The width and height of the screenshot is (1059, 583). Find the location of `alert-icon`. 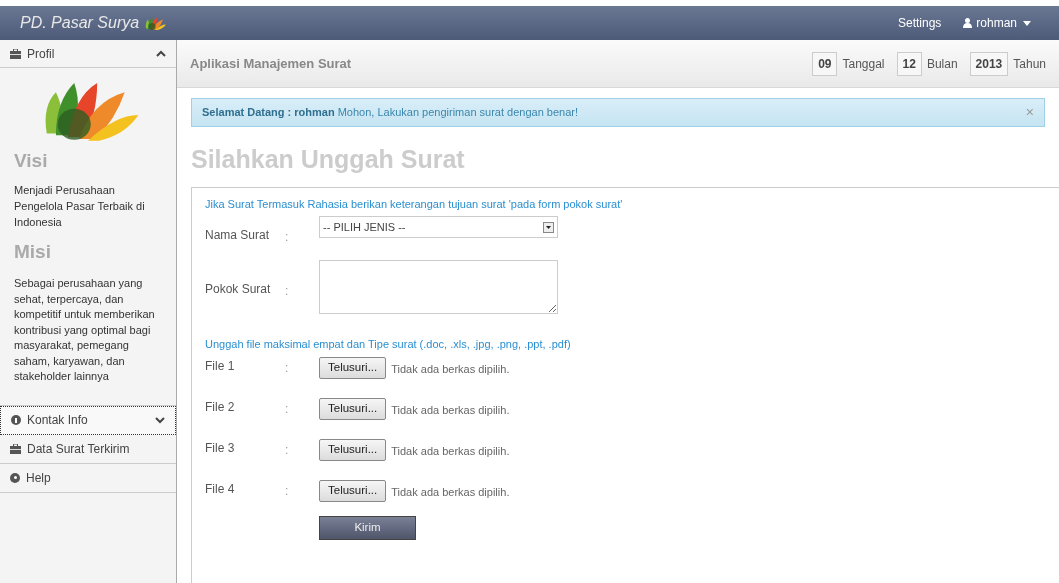

alert-icon is located at coordinates (16, 420).